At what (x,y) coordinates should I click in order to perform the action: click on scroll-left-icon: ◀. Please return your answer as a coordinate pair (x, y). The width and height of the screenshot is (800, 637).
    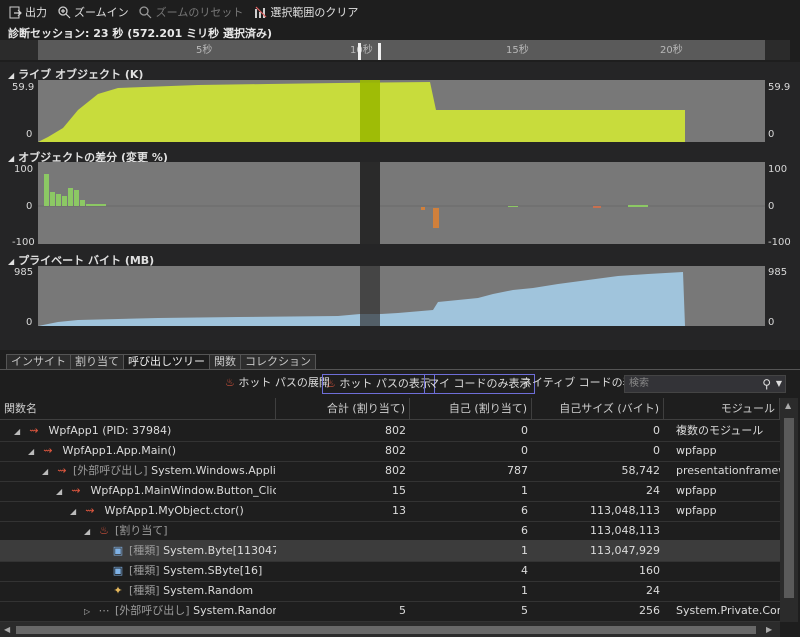
    Looking at the image, I should click on (7, 629).